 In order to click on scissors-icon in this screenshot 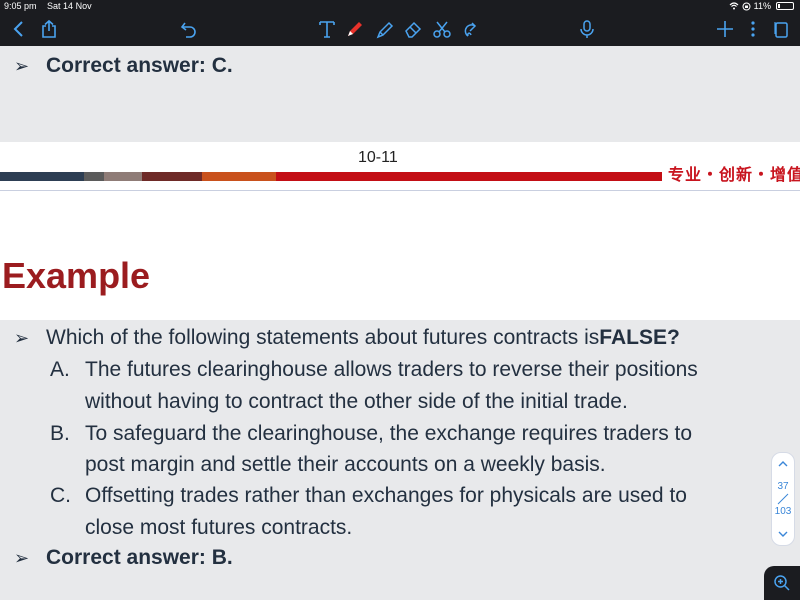, I will do `click(442, 29)`.